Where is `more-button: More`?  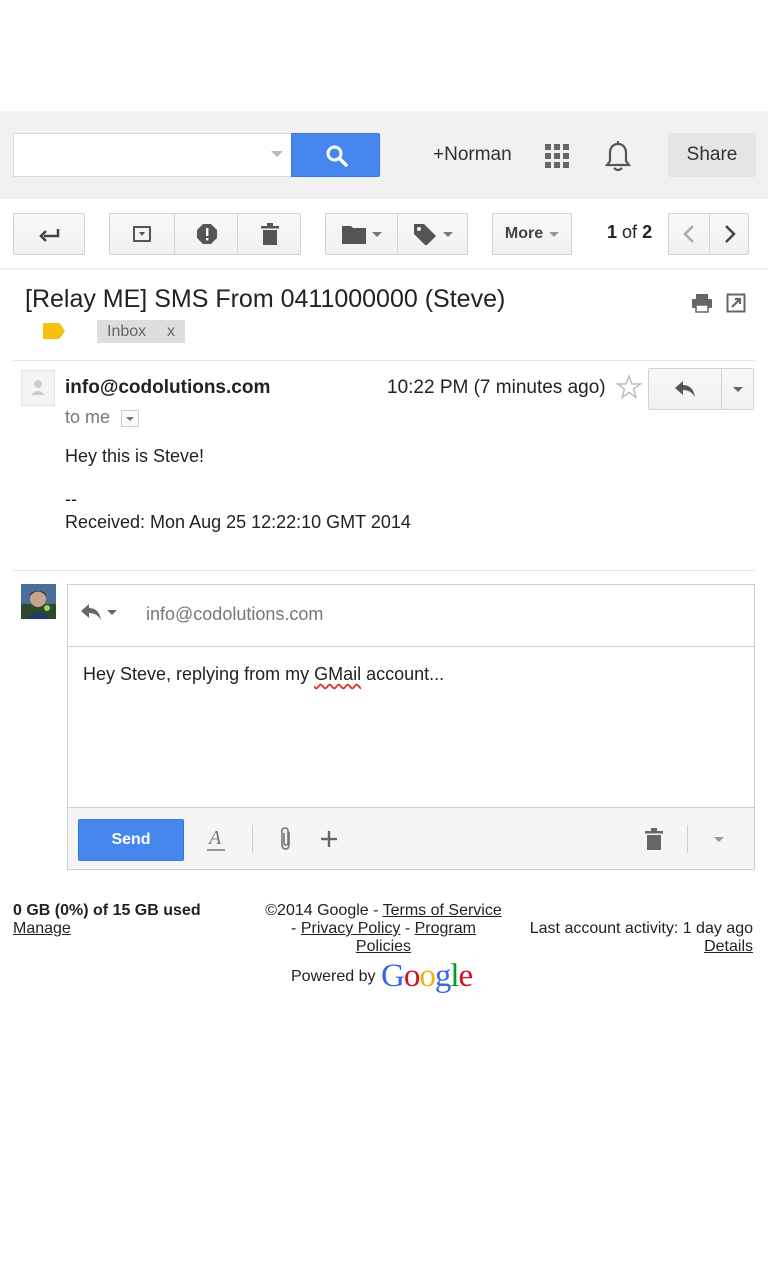 more-button: More is located at coordinates (532, 234).